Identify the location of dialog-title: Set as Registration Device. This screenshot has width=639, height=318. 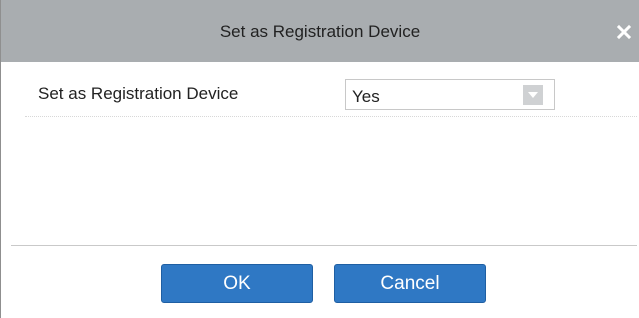
(320, 31).